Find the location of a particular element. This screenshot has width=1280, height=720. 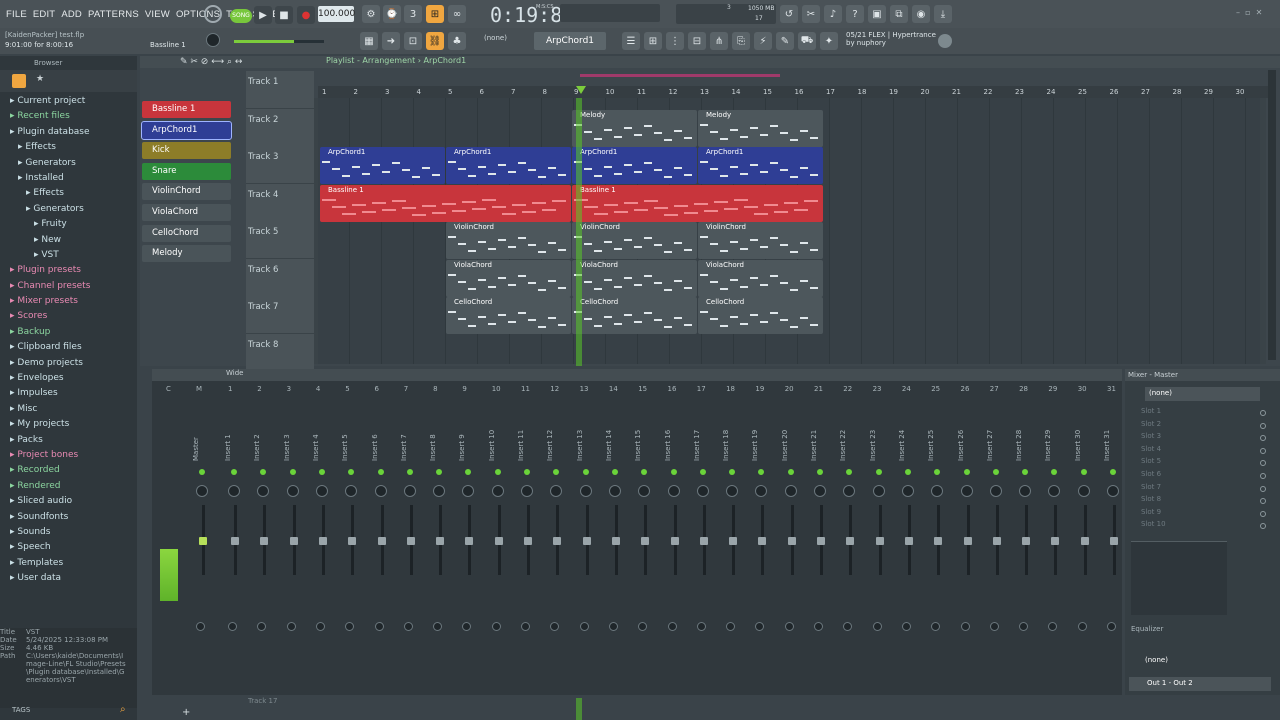

insert-strip: Insert 17 is located at coordinates (705, 542).